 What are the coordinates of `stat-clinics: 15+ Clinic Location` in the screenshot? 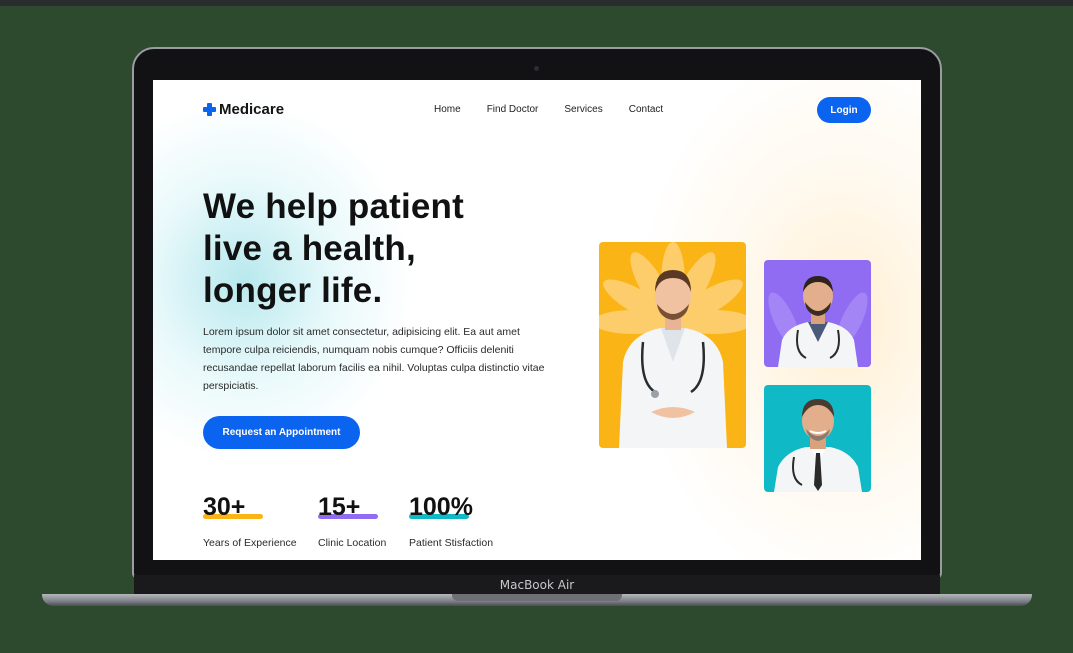 It's located at (352, 520).